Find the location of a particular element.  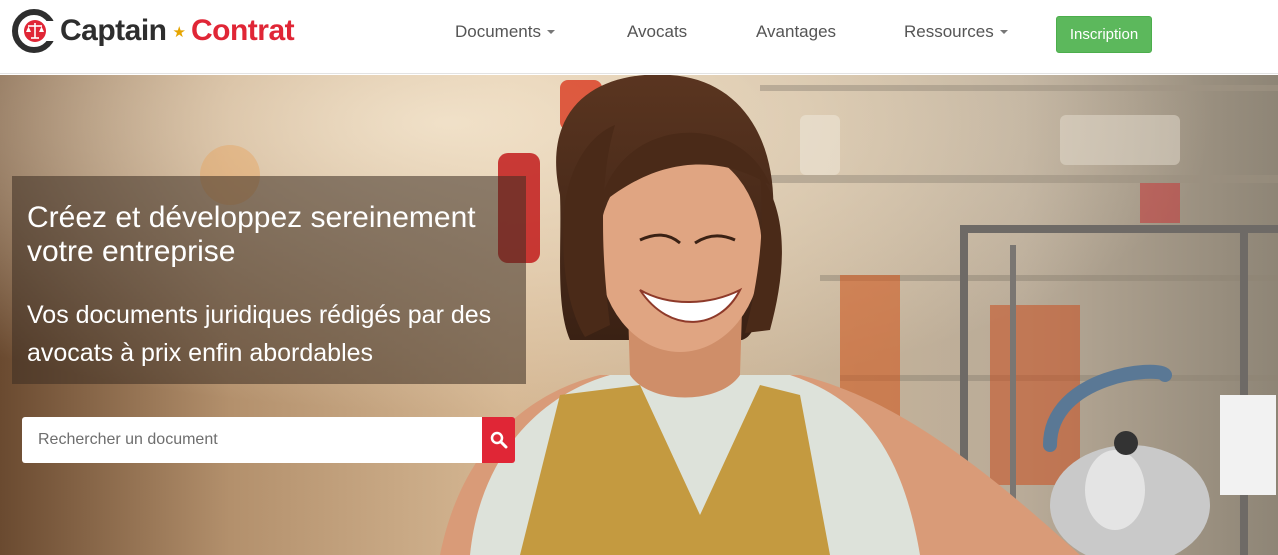

nav-item-ressources: Ressources is located at coordinates (956, 32).